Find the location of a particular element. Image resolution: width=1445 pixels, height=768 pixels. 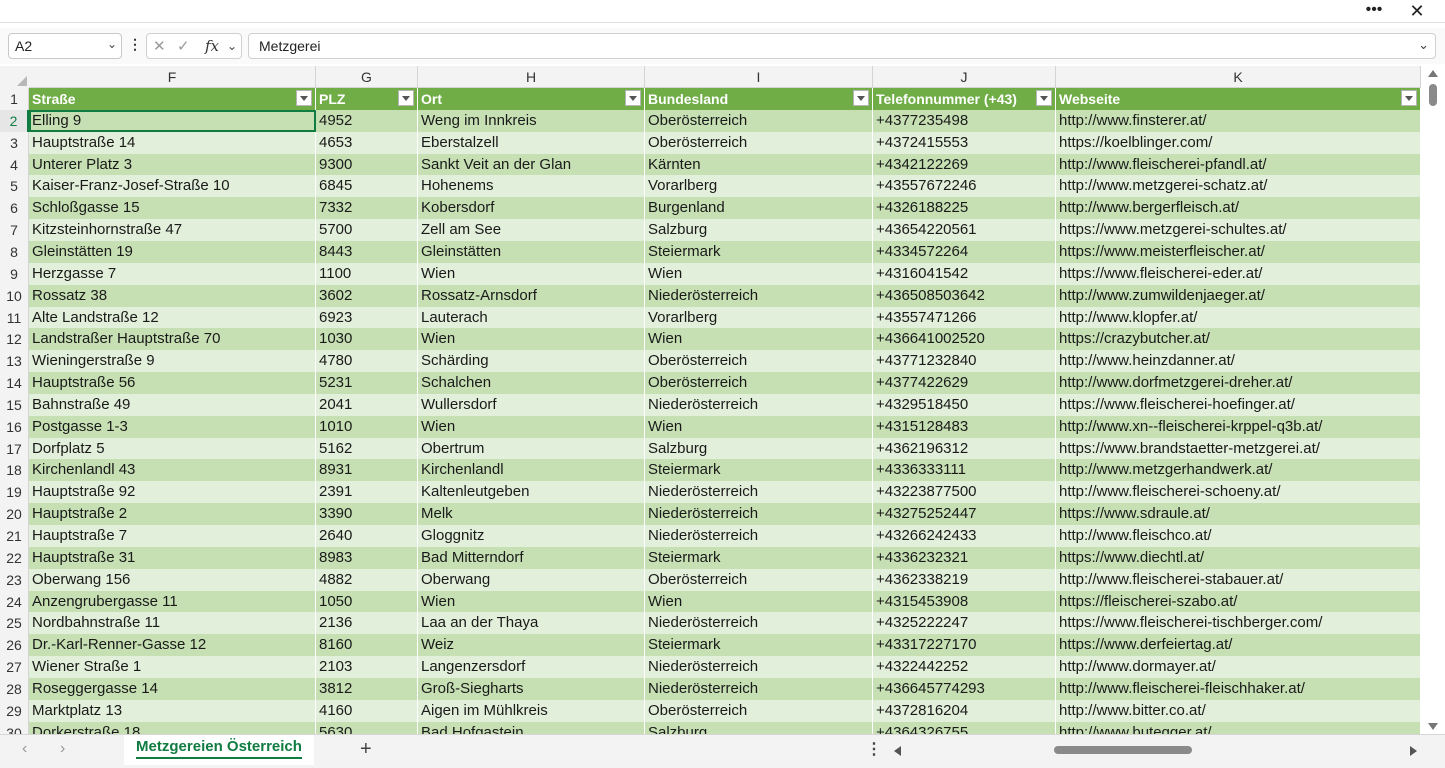

table-cell: 4952 is located at coordinates (367, 120).